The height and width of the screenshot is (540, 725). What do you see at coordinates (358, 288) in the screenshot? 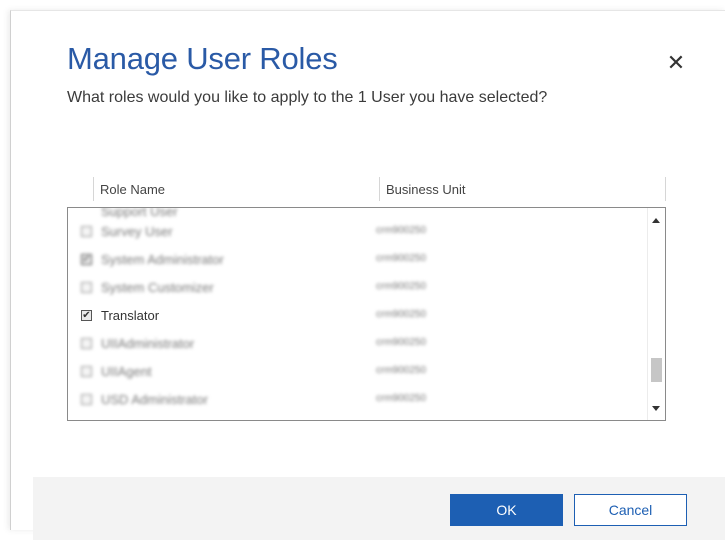
I see `list-item: System Customizer crm900250` at bounding box center [358, 288].